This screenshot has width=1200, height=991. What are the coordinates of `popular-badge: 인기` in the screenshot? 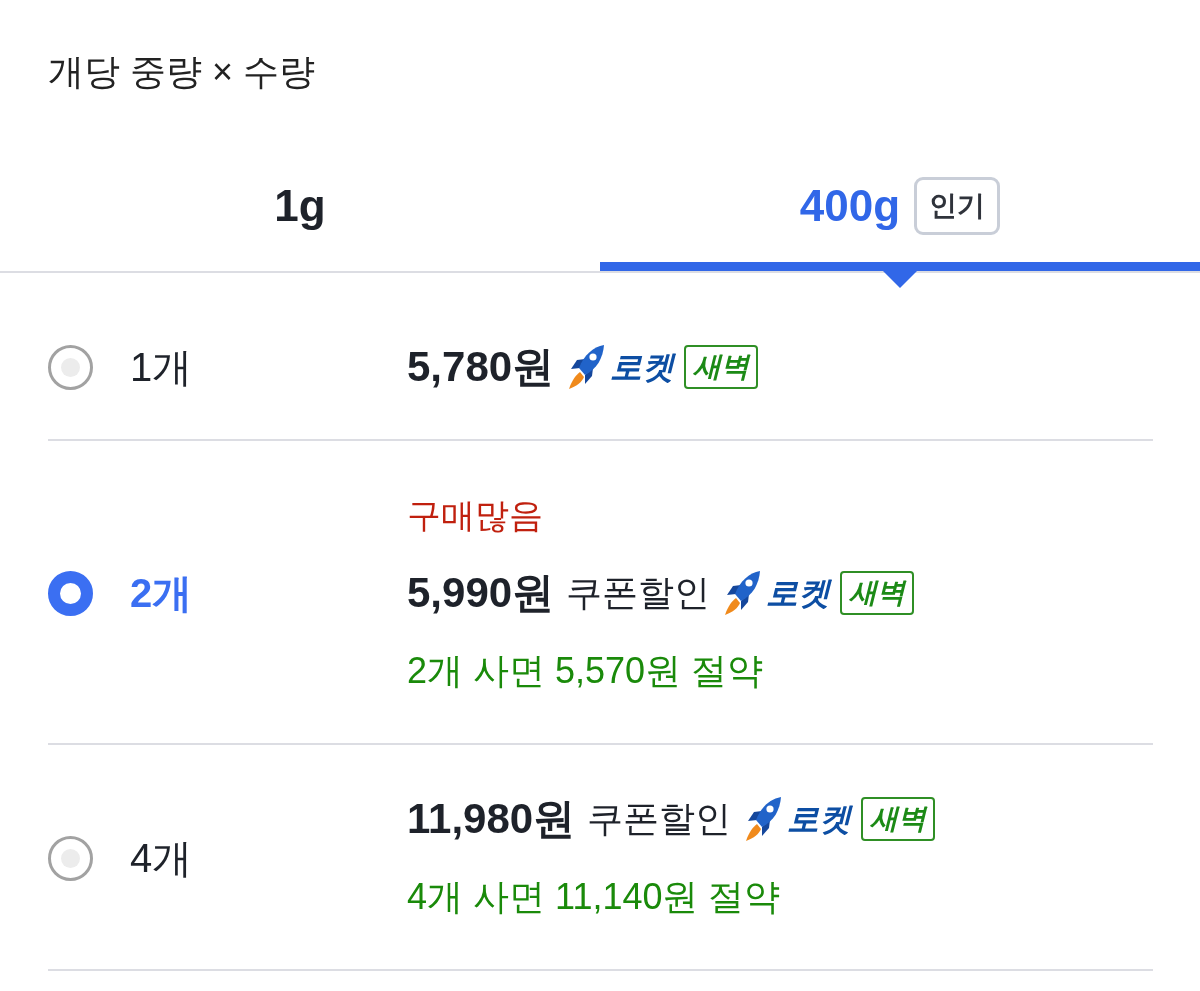 It's located at (957, 206).